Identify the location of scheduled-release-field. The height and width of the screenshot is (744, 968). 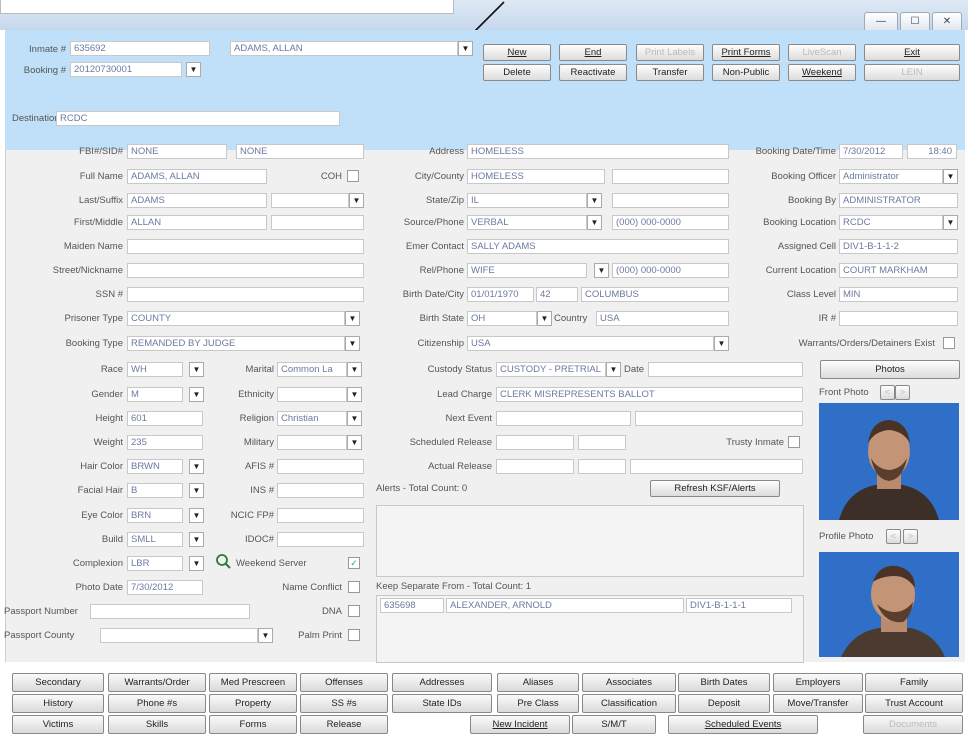
(535, 442).